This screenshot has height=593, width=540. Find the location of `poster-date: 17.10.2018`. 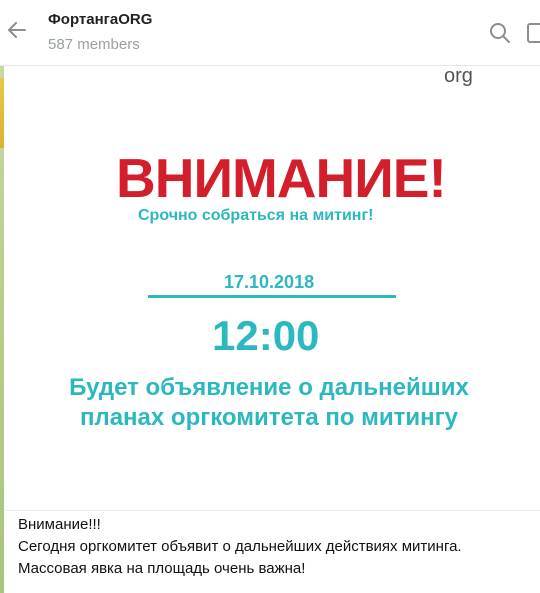

poster-date: 17.10.2018 is located at coordinates (269, 282).